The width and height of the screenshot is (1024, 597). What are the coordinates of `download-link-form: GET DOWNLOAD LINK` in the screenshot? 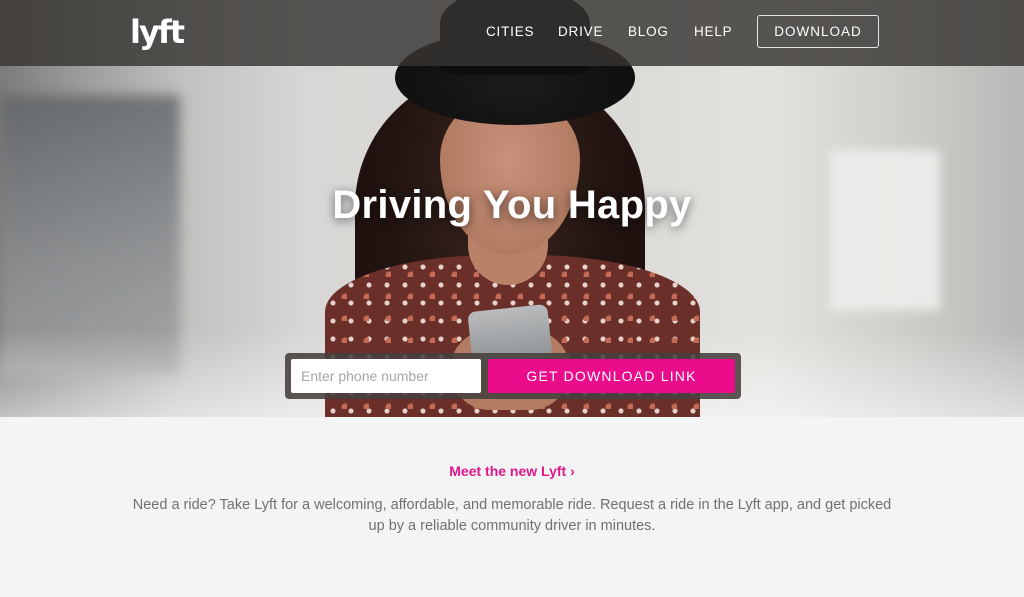 It's located at (513, 376).